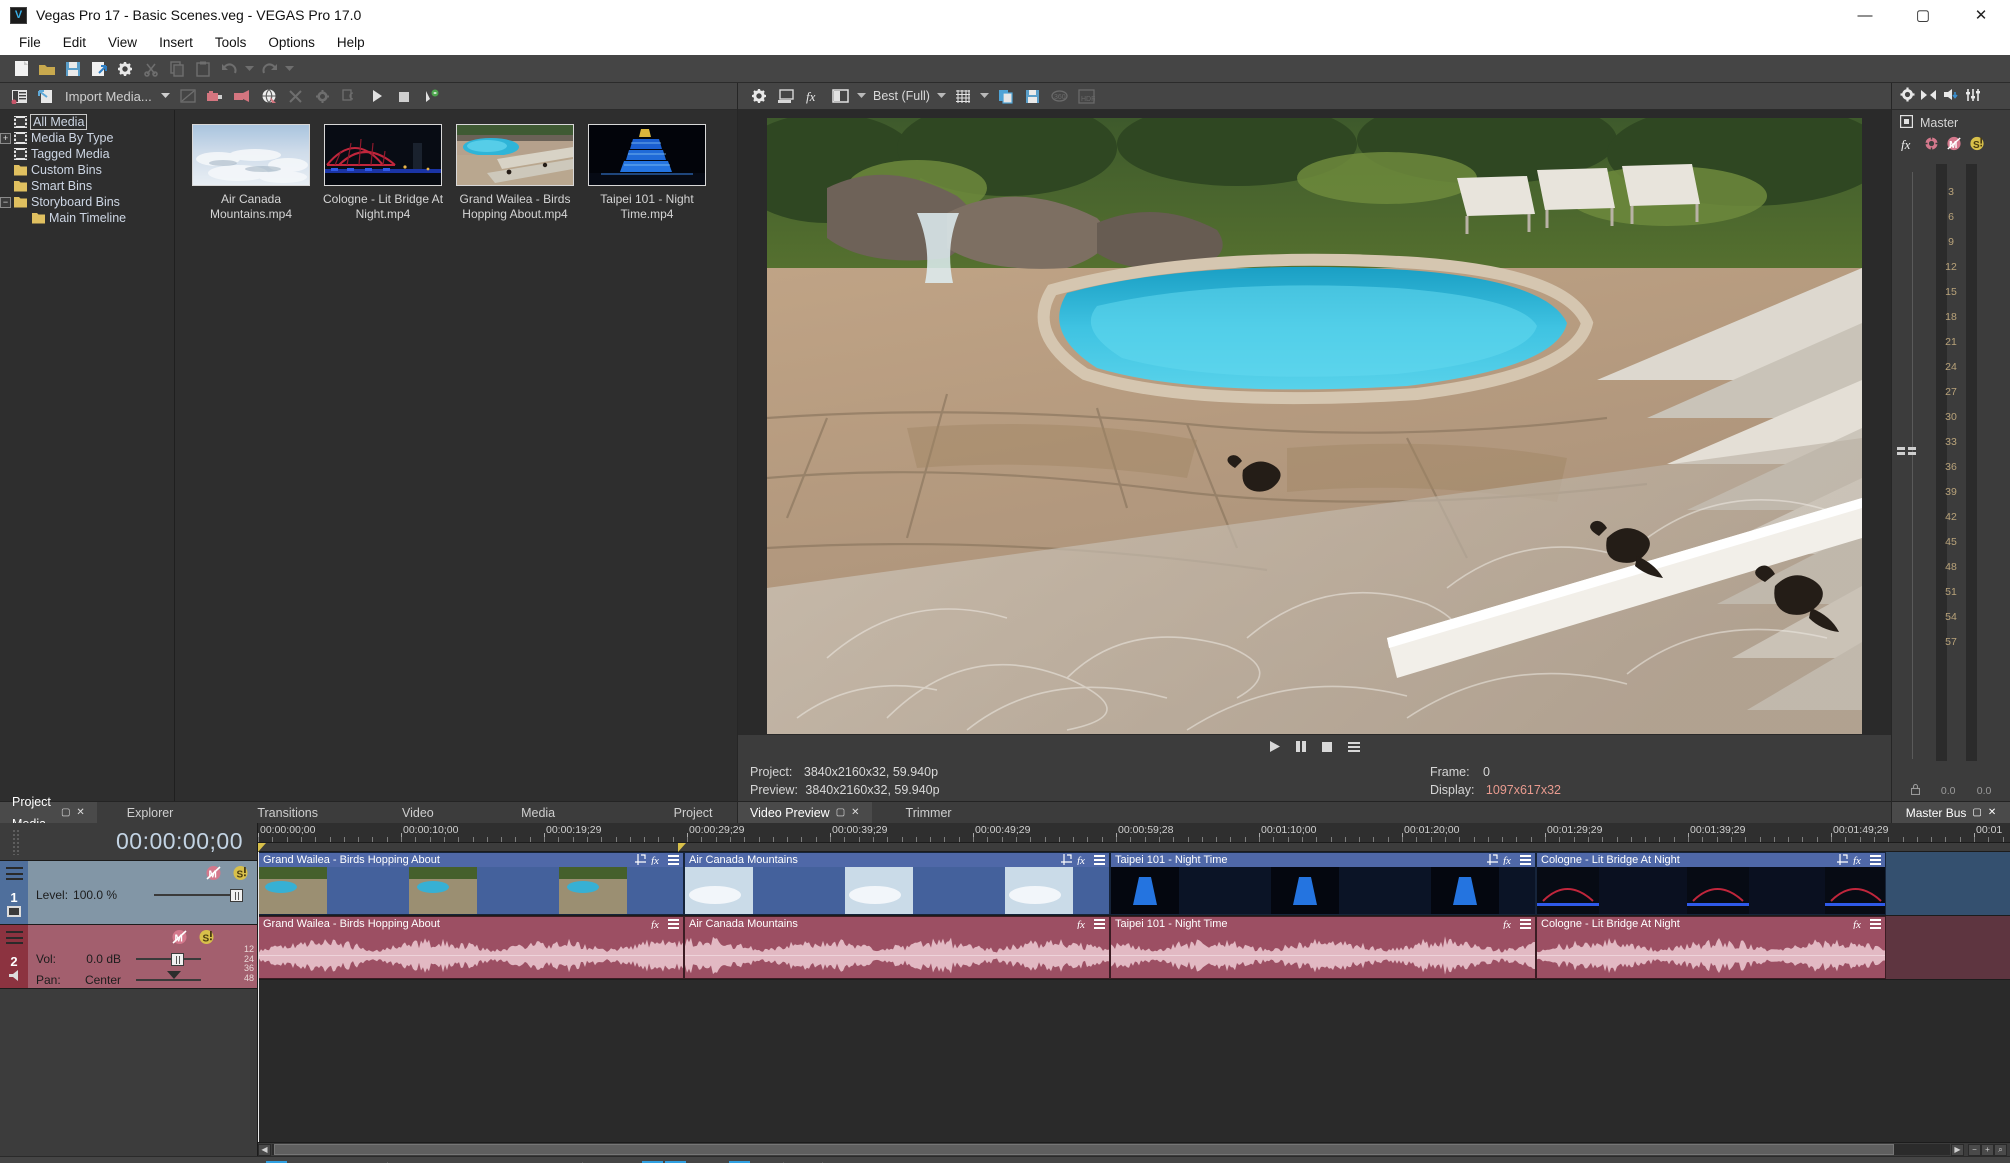 The width and height of the screenshot is (2010, 1163). What do you see at coordinates (963, 96) in the screenshot?
I see `overlays-grid-icon` at bounding box center [963, 96].